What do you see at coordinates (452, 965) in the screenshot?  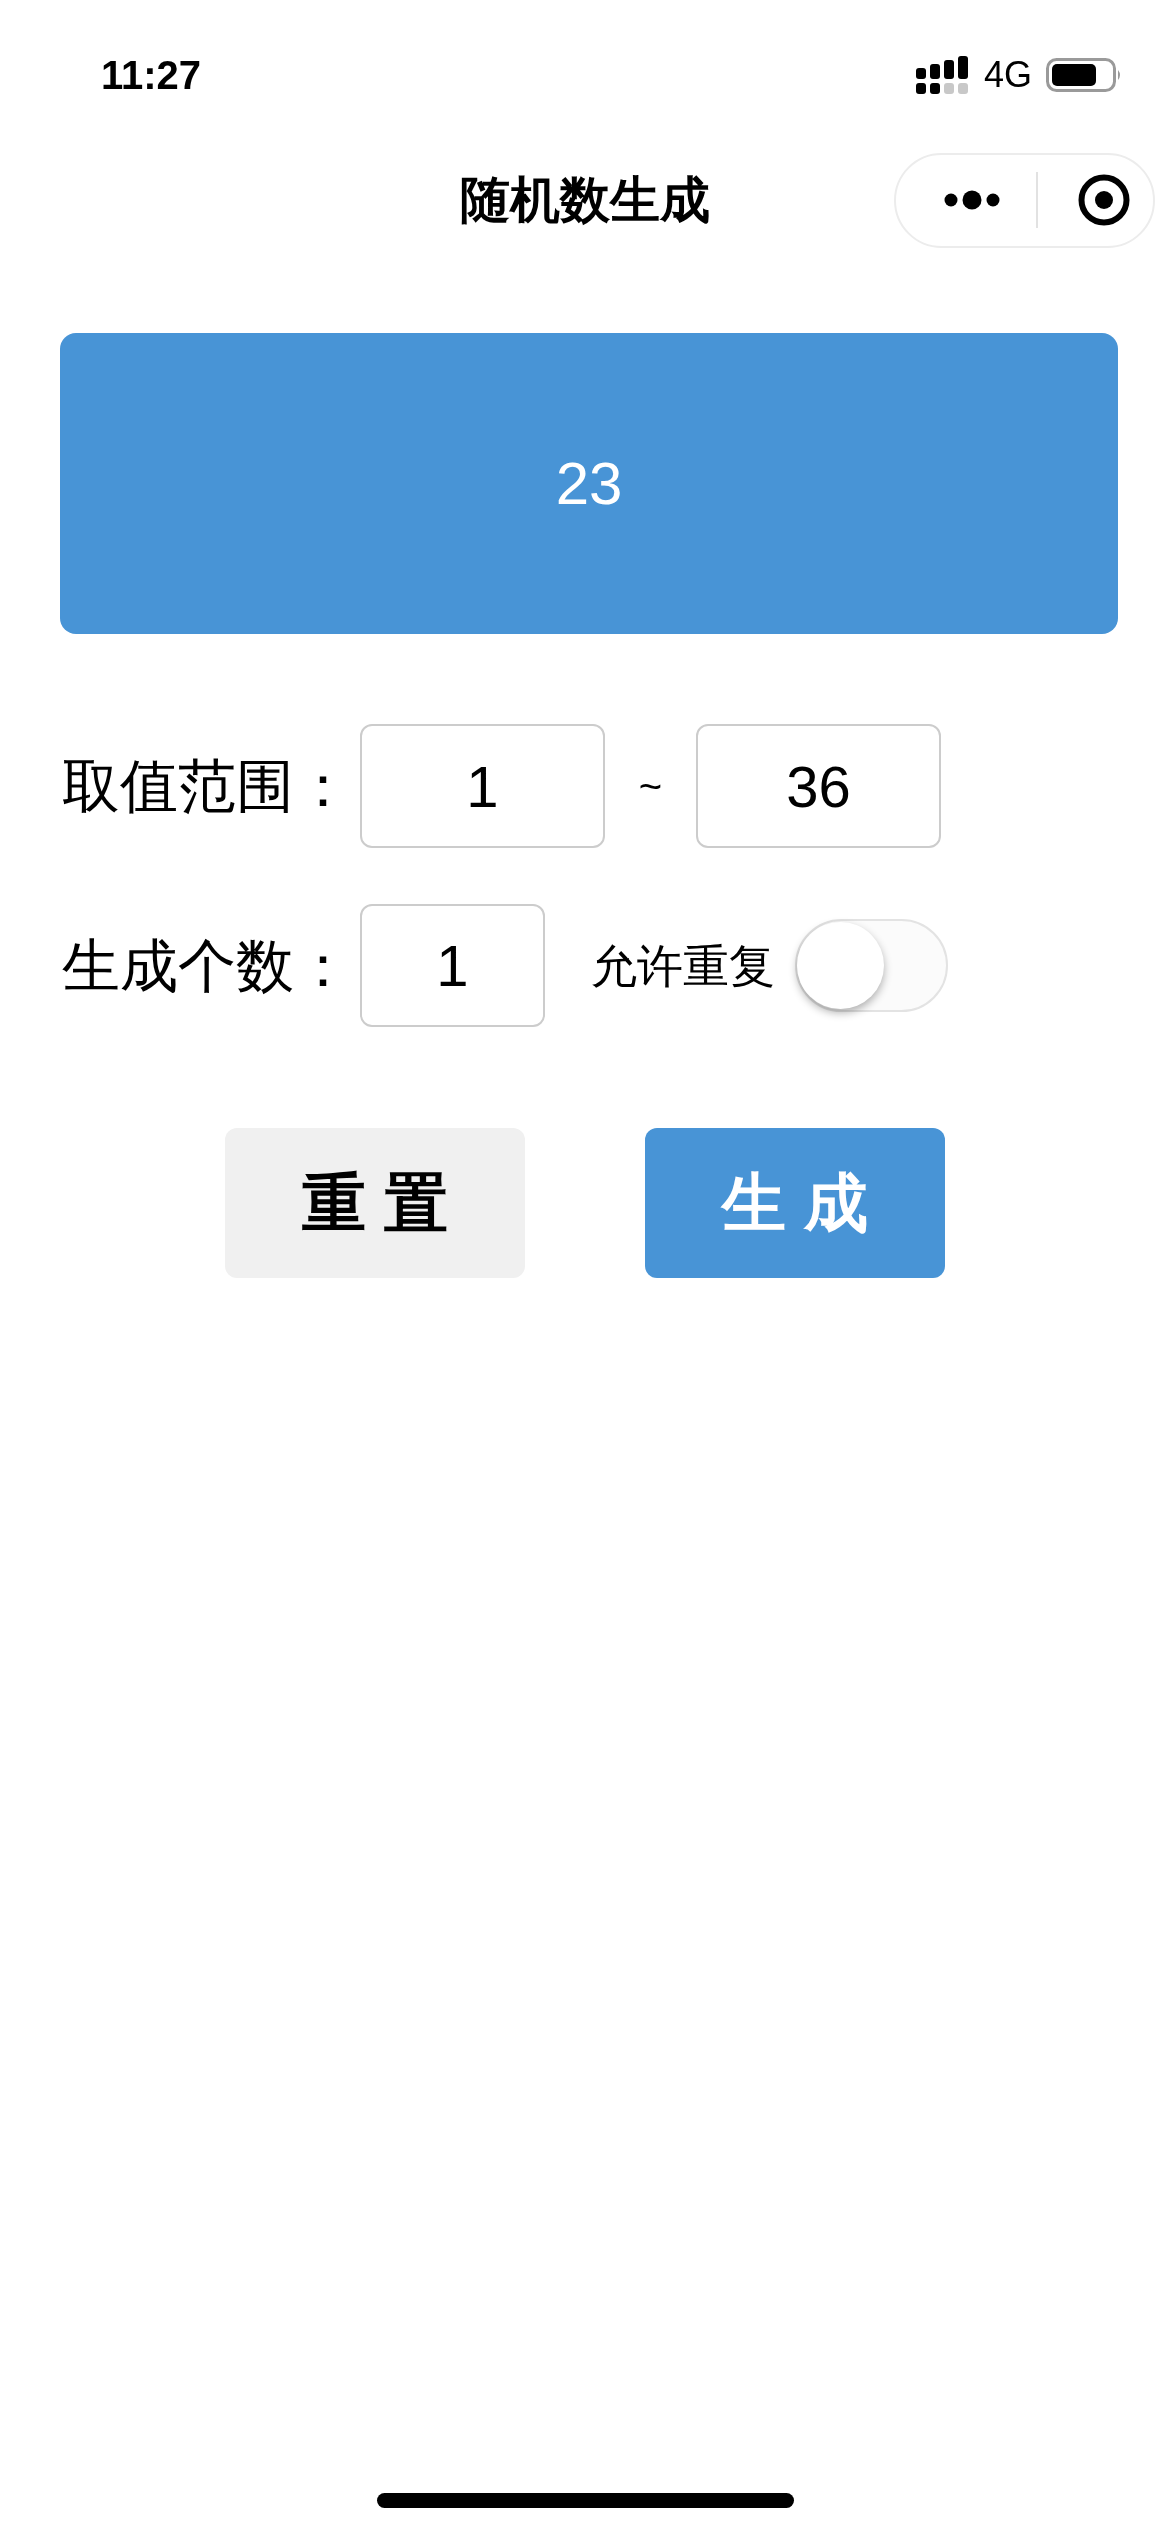 I see `count-input: 1` at bounding box center [452, 965].